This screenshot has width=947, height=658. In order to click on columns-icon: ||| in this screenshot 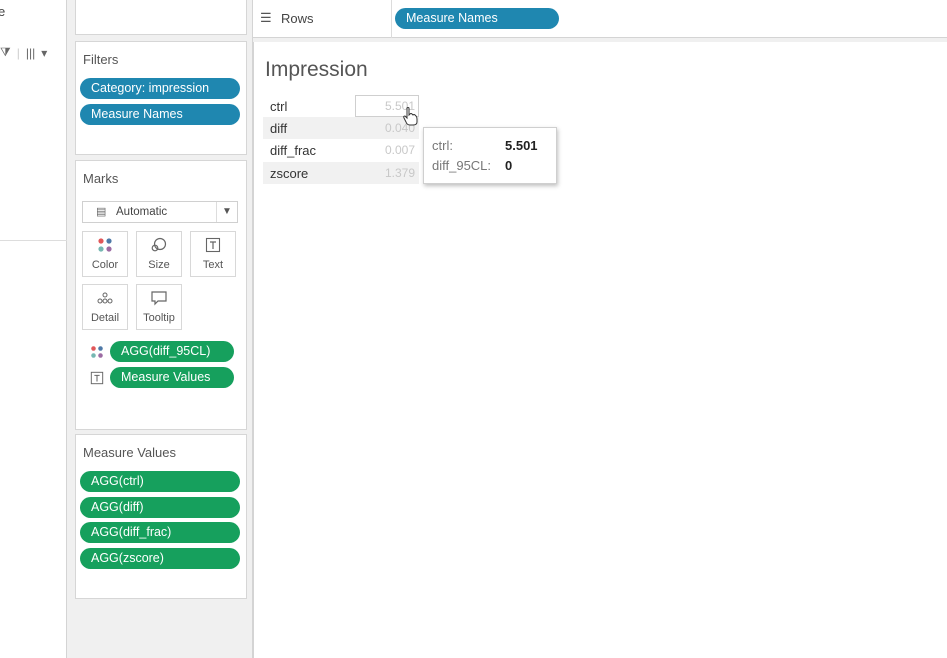, I will do `click(30, 53)`.